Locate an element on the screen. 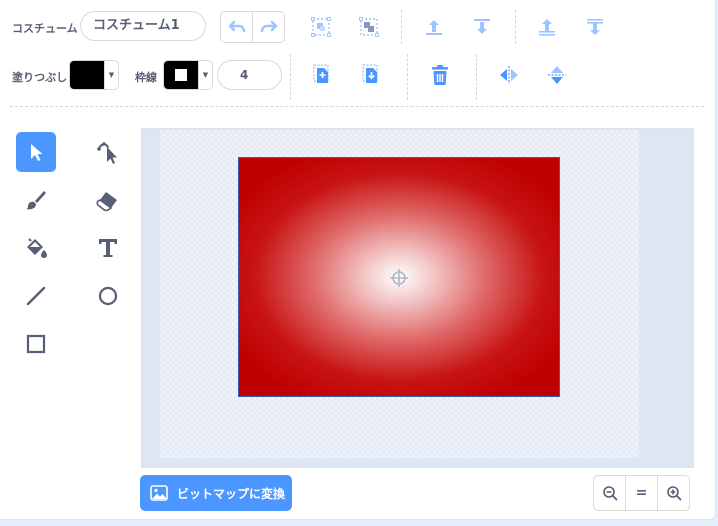 This screenshot has width=718, height=526. undo-icon is located at coordinates (236, 26).